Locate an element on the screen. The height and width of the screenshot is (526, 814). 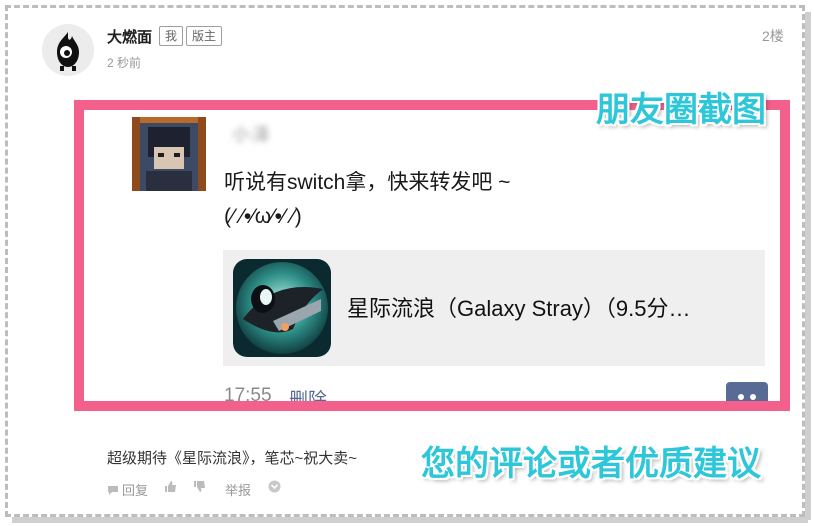
self-badge: 我 is located at coordinates (171, 36).